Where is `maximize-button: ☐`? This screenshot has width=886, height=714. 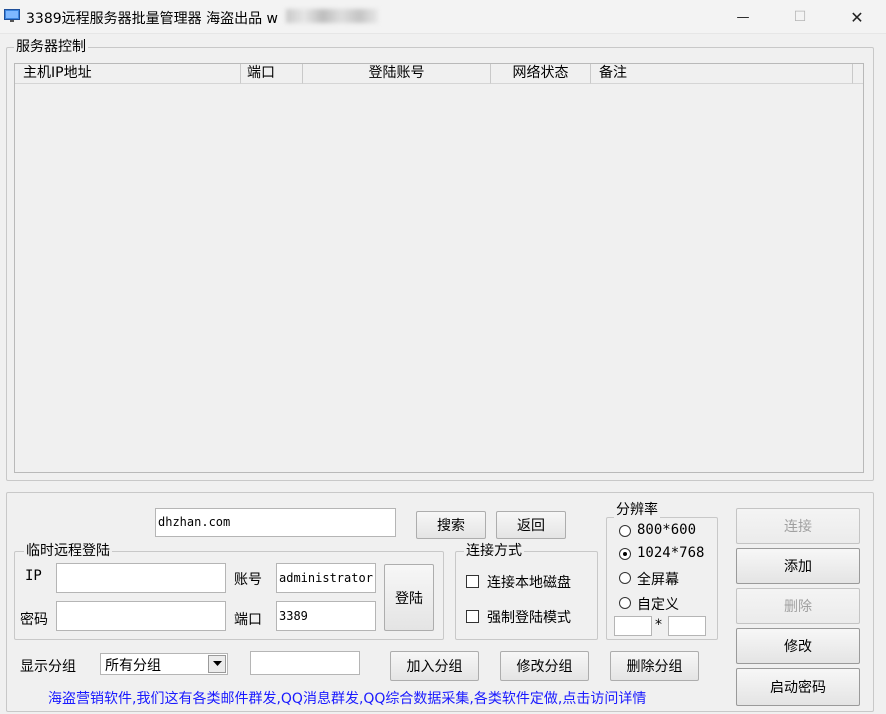
maximize-button: ☐ is located at coordinates (800, 17).